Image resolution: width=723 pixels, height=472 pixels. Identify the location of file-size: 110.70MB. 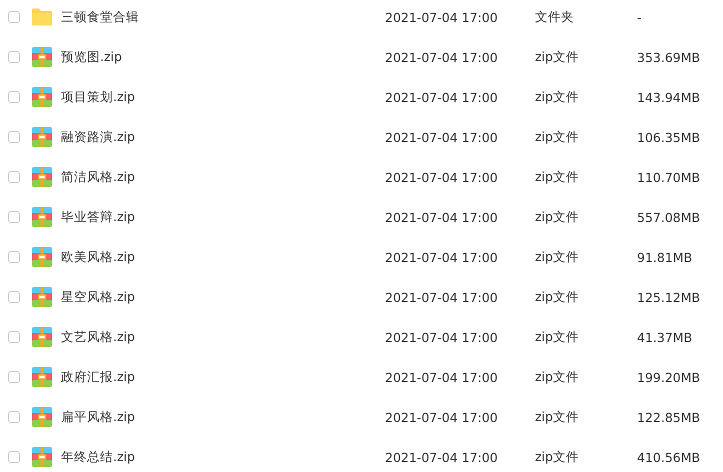
(668, 177).